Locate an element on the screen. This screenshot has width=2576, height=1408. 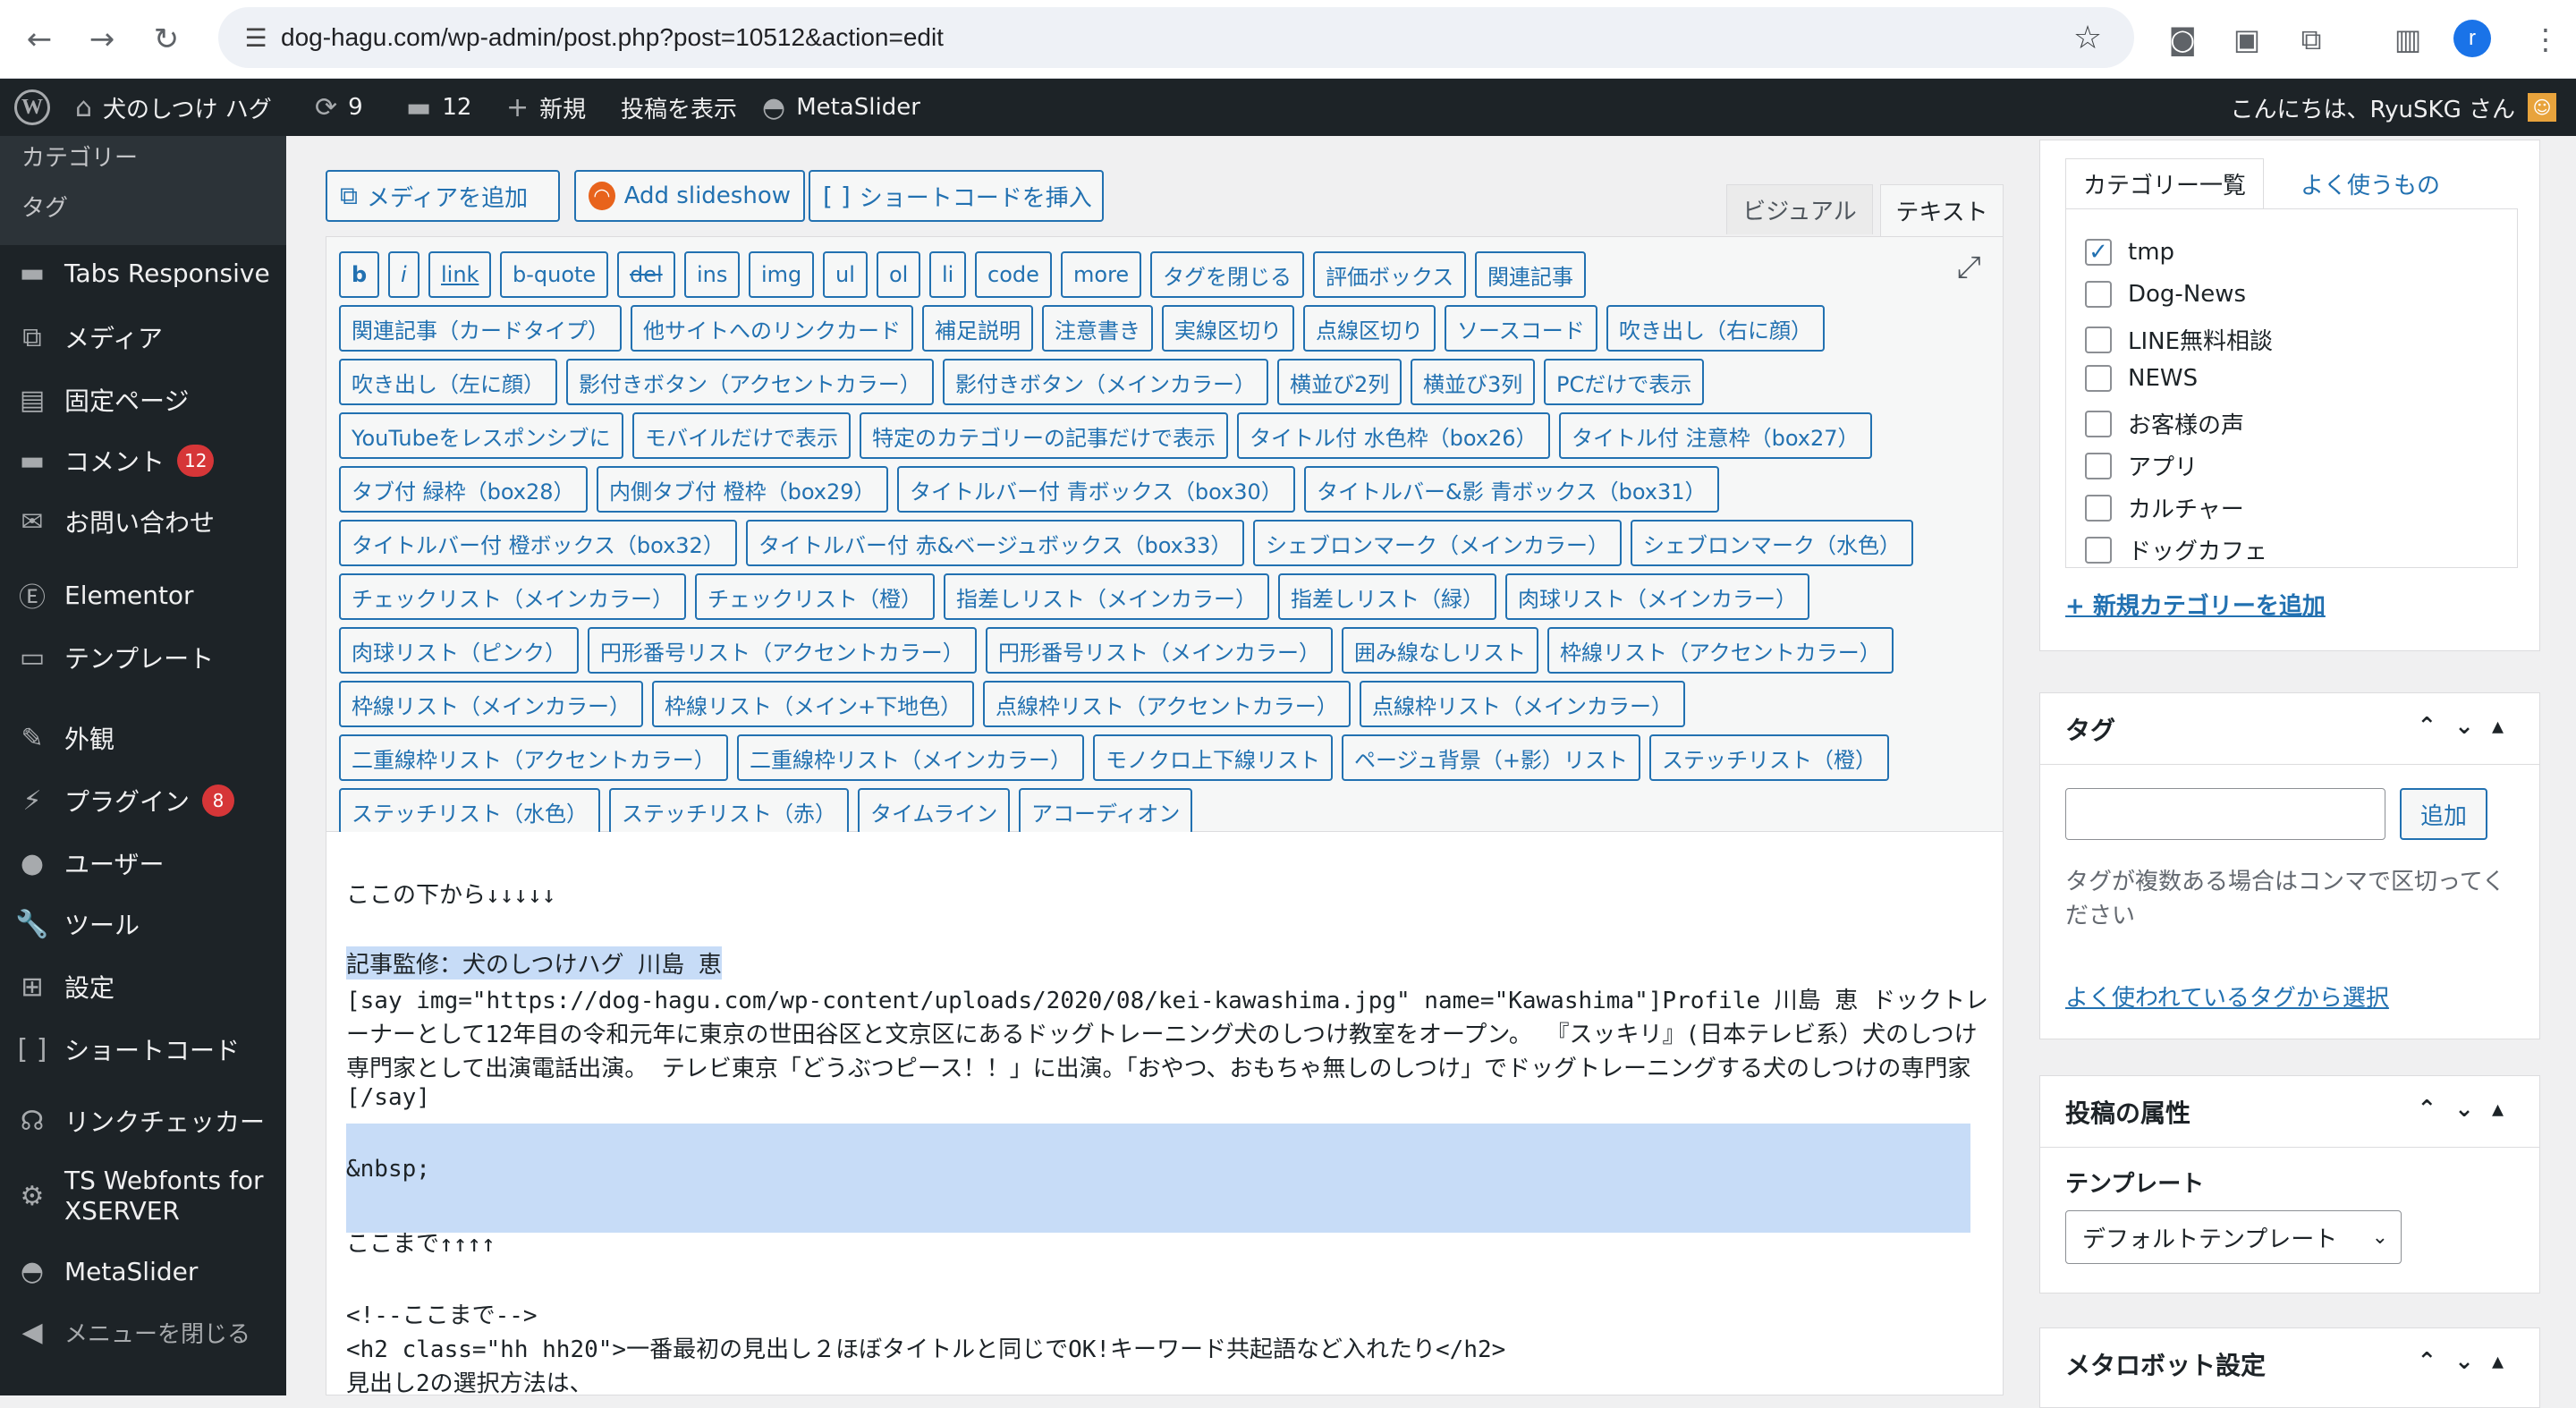
profile-avatar: r is located at coordinates (2472, 38).